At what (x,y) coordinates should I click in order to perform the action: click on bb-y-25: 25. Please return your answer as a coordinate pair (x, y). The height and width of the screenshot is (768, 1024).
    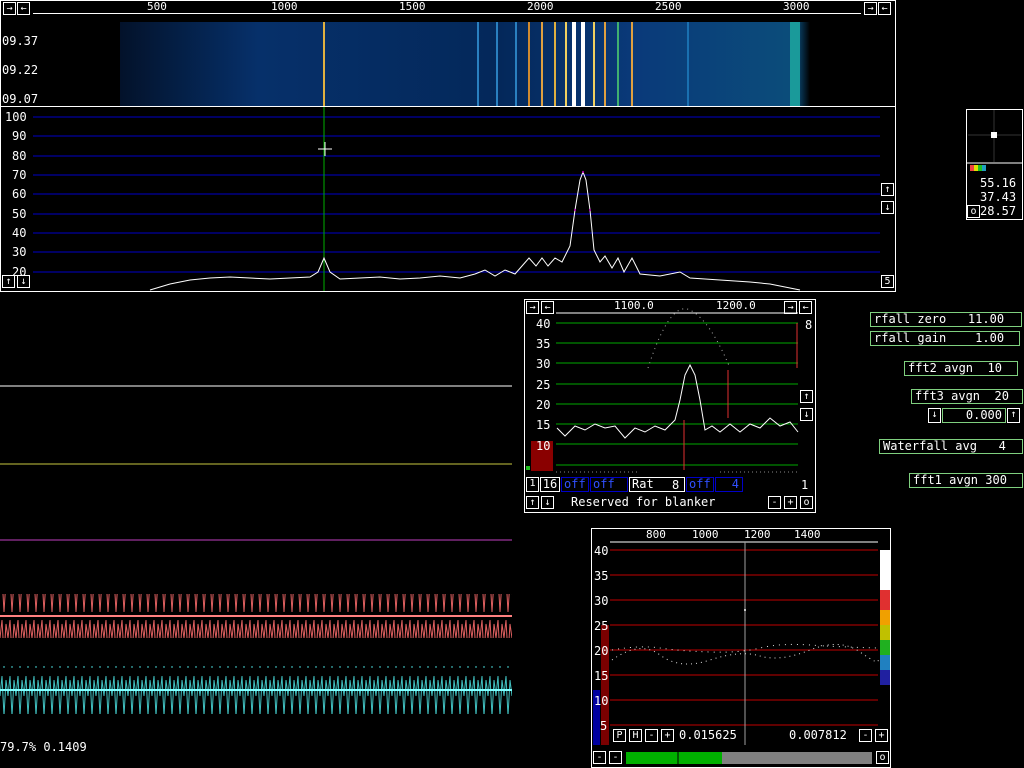
    Looking at the image, I should click on (601, 626).